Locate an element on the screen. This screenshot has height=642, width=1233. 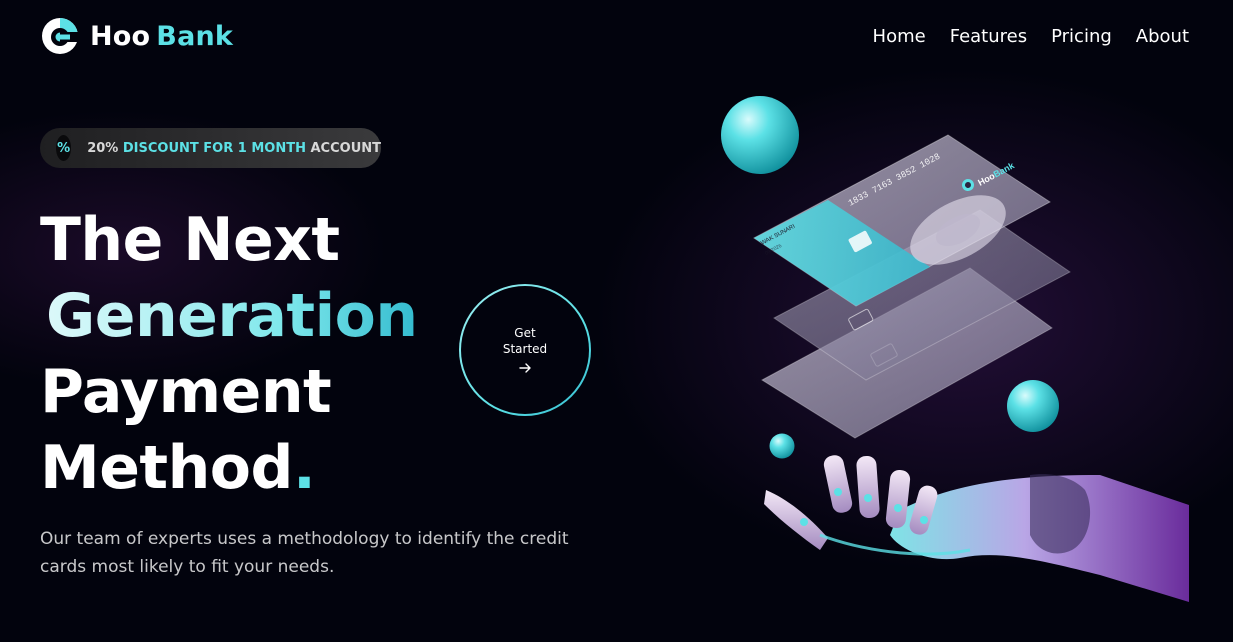
get-started-label-line2: Started is located at coordinates (525, 349).